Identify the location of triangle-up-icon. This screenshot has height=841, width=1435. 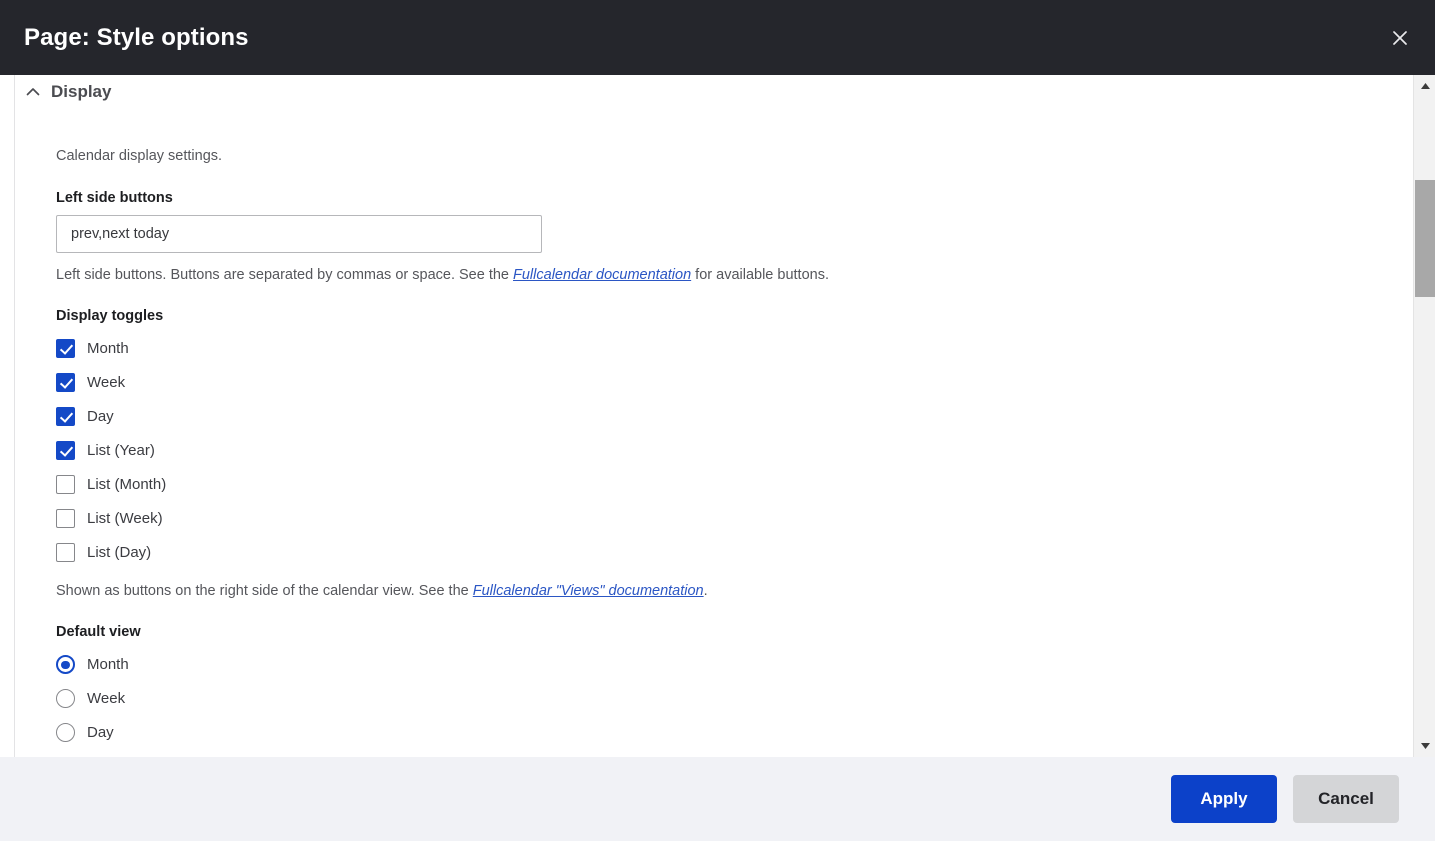
(1424, 86).